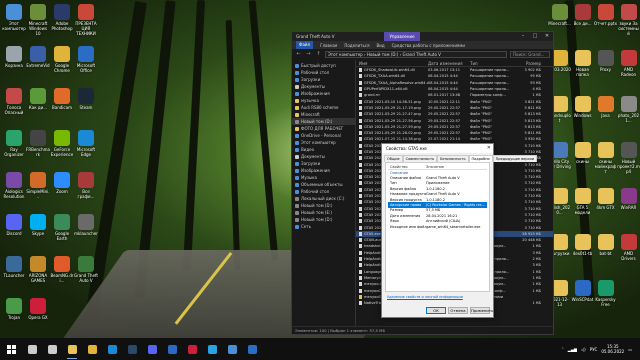 The image size is (640, 360). Describe the element at coordinates (14, 101) in the screenshot. I see `desktop-icon: Голоса Опасный` at that location.